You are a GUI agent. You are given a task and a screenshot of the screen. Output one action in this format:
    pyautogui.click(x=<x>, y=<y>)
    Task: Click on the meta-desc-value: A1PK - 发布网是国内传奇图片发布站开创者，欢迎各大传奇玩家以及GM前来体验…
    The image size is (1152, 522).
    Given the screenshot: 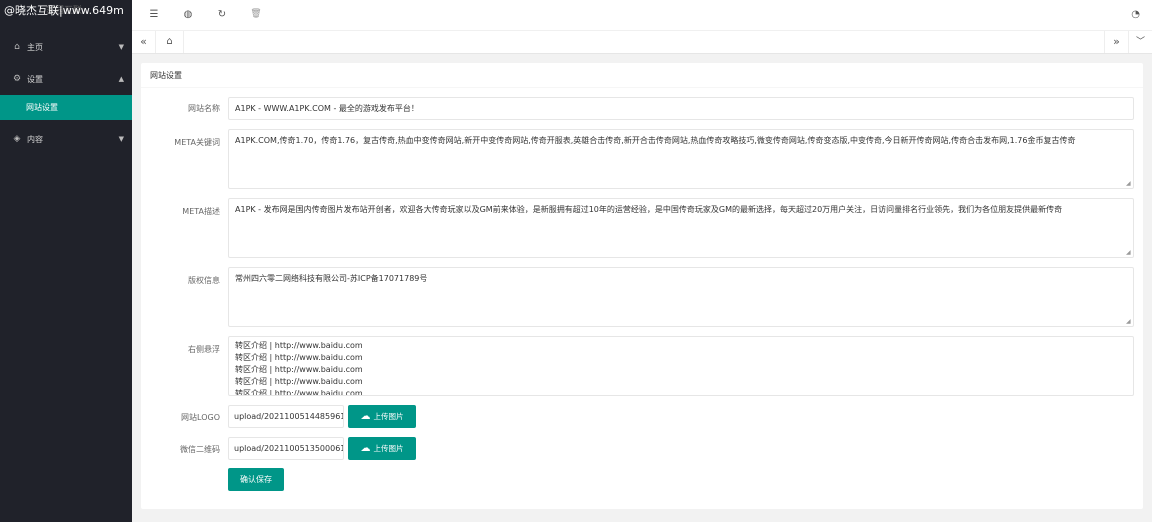 What is the action you would take?
    pyautogui.click(x=649, y=209)
    